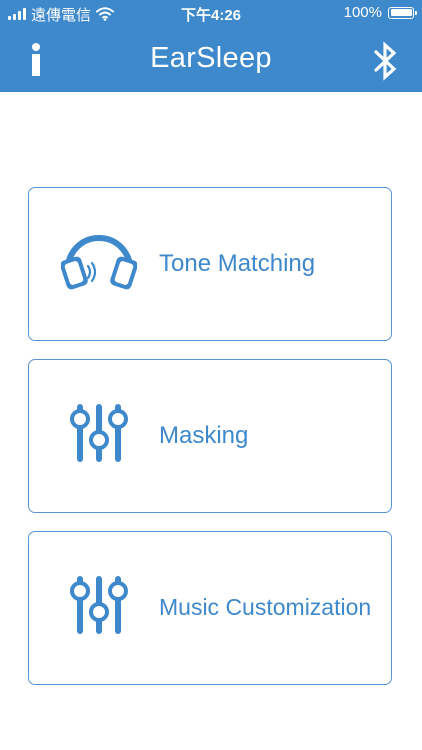 The height and width of the screenshot is (750, 422). I want to click on bluetooth-icon, so click(385, 61).